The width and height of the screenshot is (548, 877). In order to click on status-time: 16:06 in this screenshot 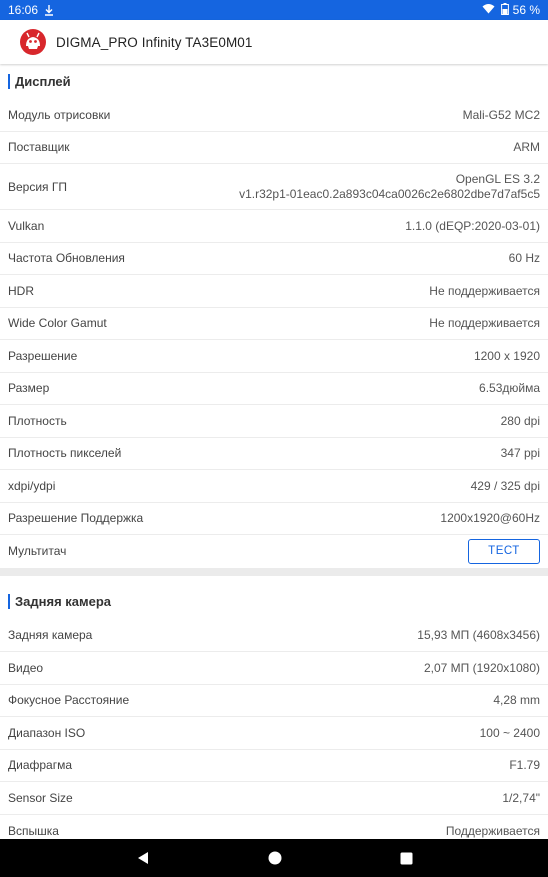, I will do `click(23, 10)`.